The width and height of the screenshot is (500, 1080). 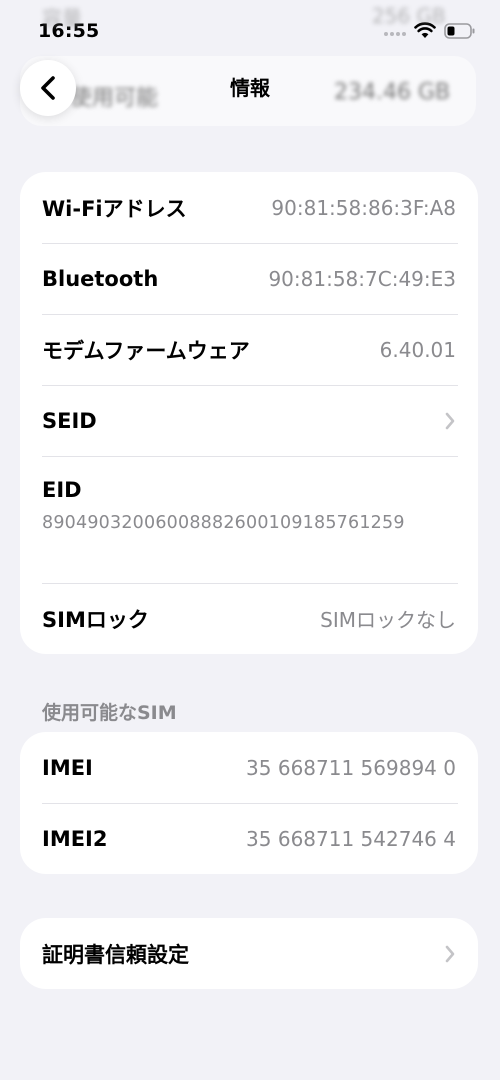 I want to click on modem-firmware-value: 6.40.01, so click(x=417, y=349).